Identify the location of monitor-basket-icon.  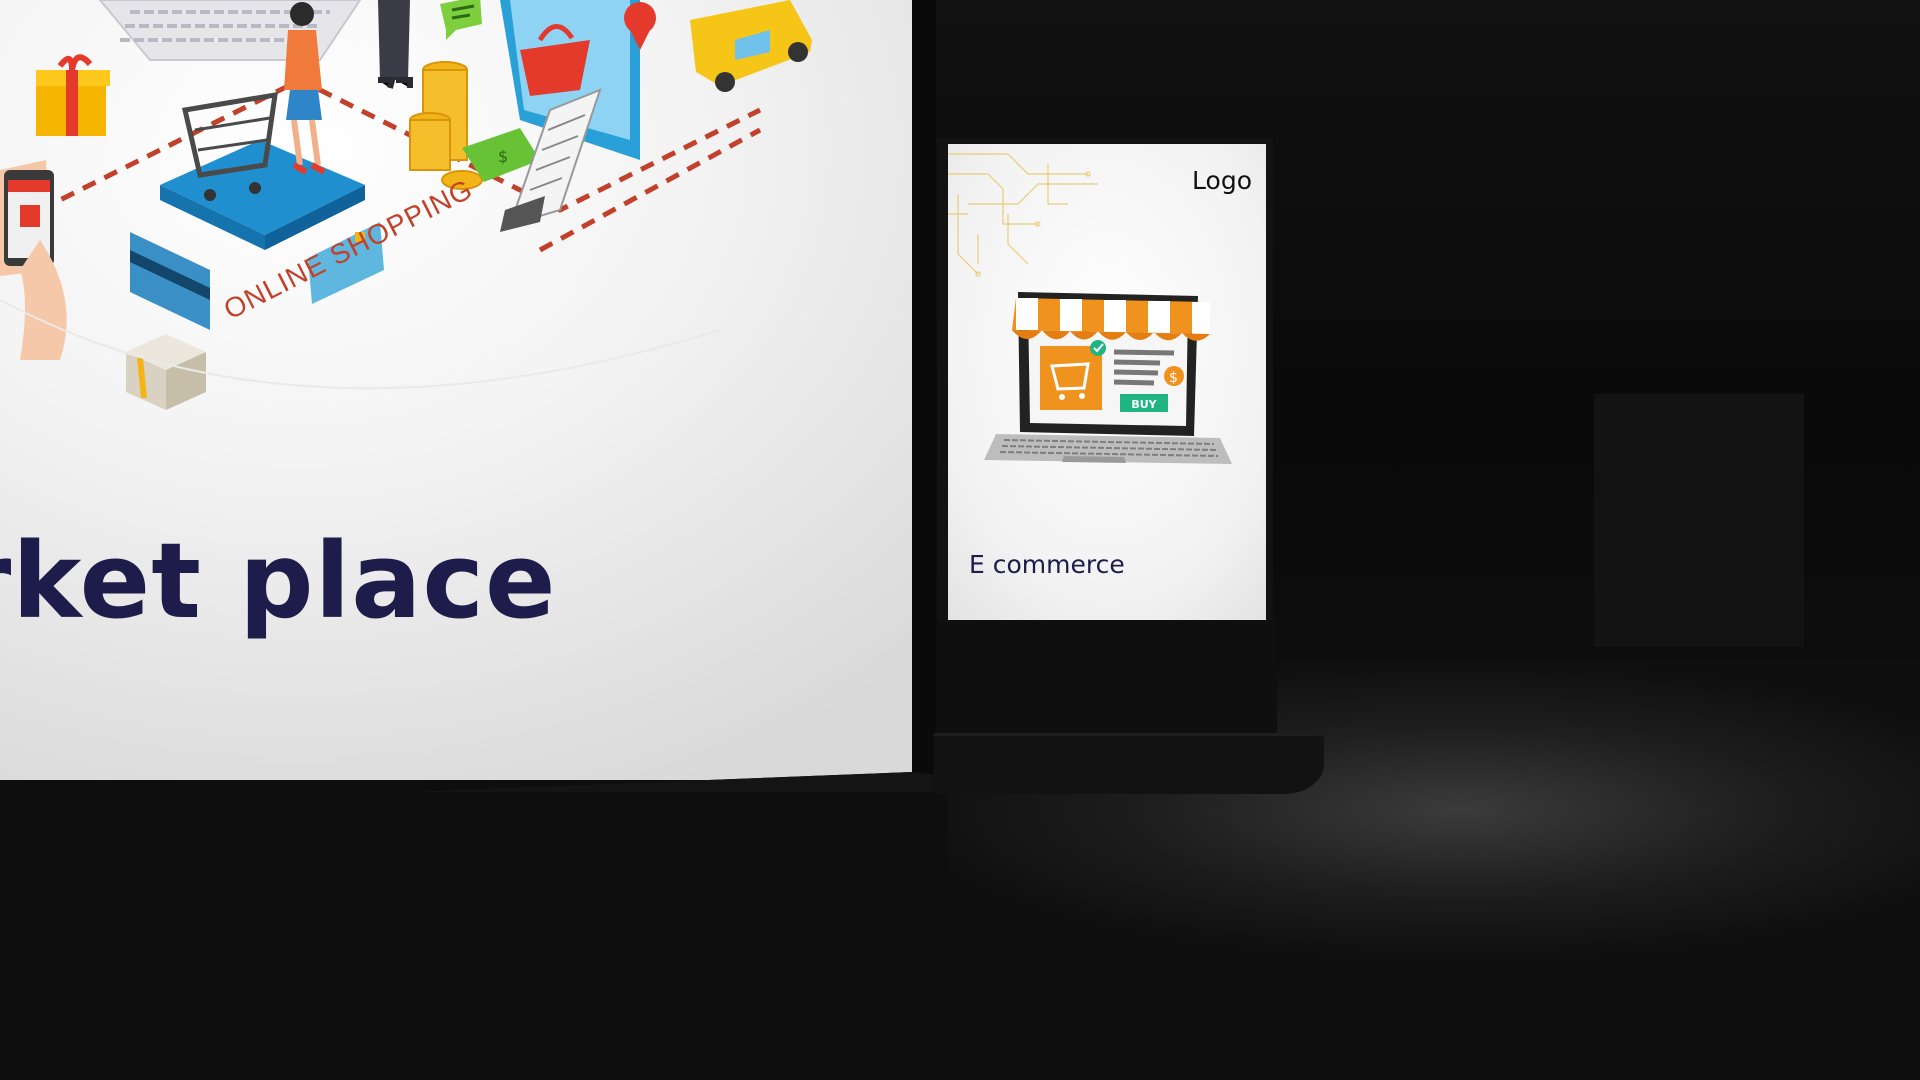
(570, 116).